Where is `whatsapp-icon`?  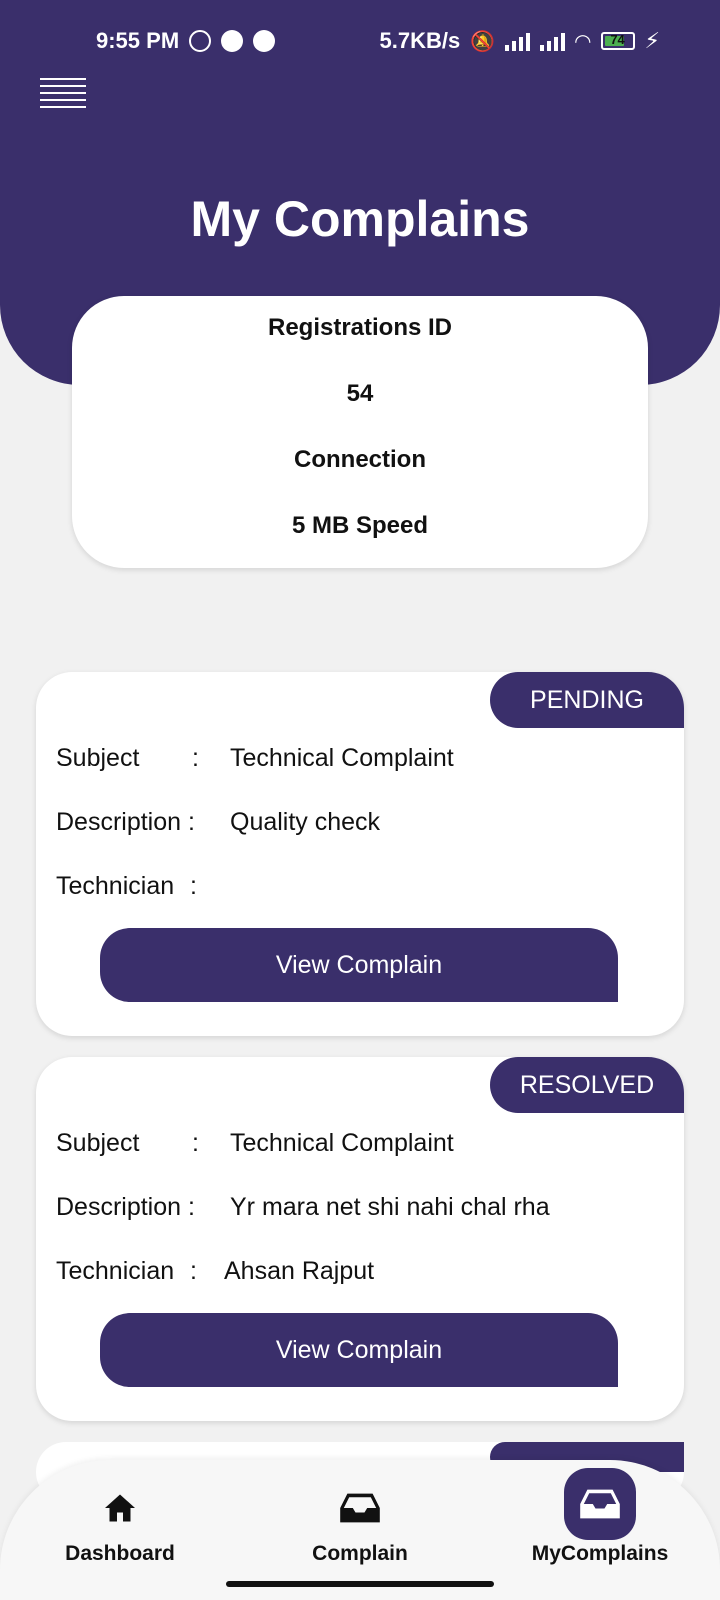 whatsapp-icon is located at coordinates (200, 41).